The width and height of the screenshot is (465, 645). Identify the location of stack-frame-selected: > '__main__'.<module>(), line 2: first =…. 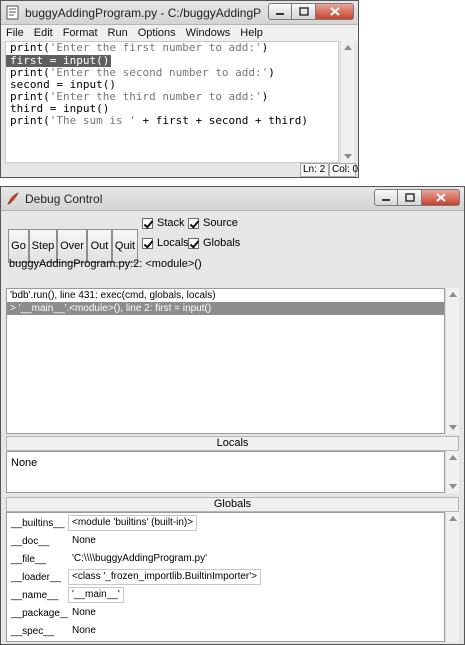
(225, 308).